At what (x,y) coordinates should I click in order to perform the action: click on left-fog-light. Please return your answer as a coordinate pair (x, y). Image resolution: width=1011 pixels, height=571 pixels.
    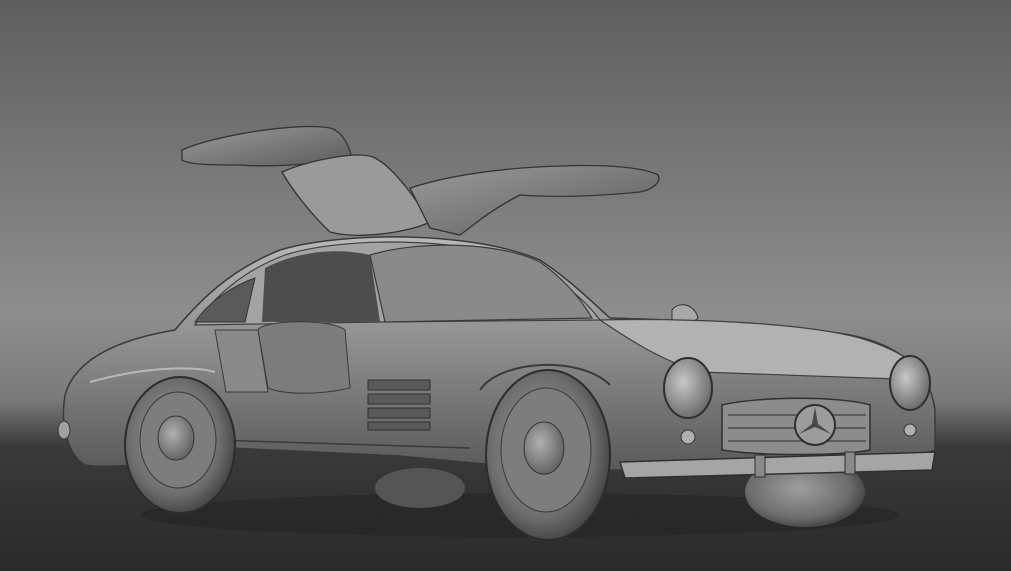
    Looking at the image, I should click on (688, 437).